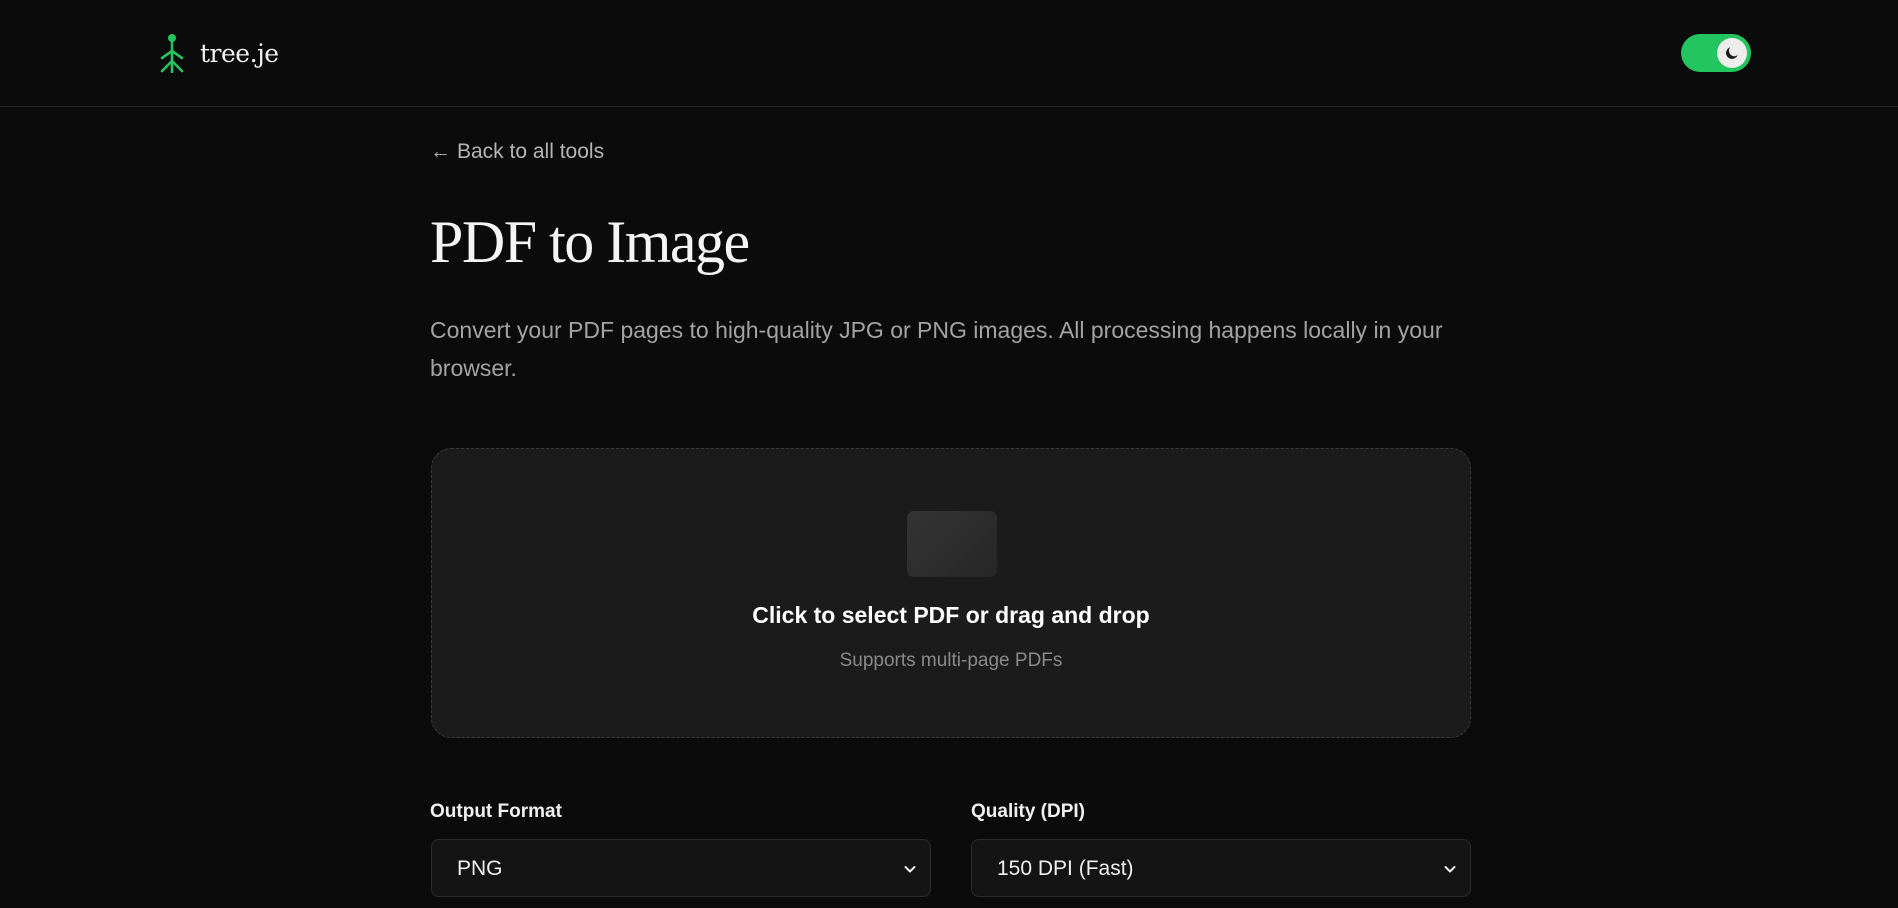 This screenshot has height=908, width=1898. What do you see at coordinates (1221, 868) in the screenshot?
I see `quality-select: 150 DPI (Fast)` at bounding box center [1221, 868].